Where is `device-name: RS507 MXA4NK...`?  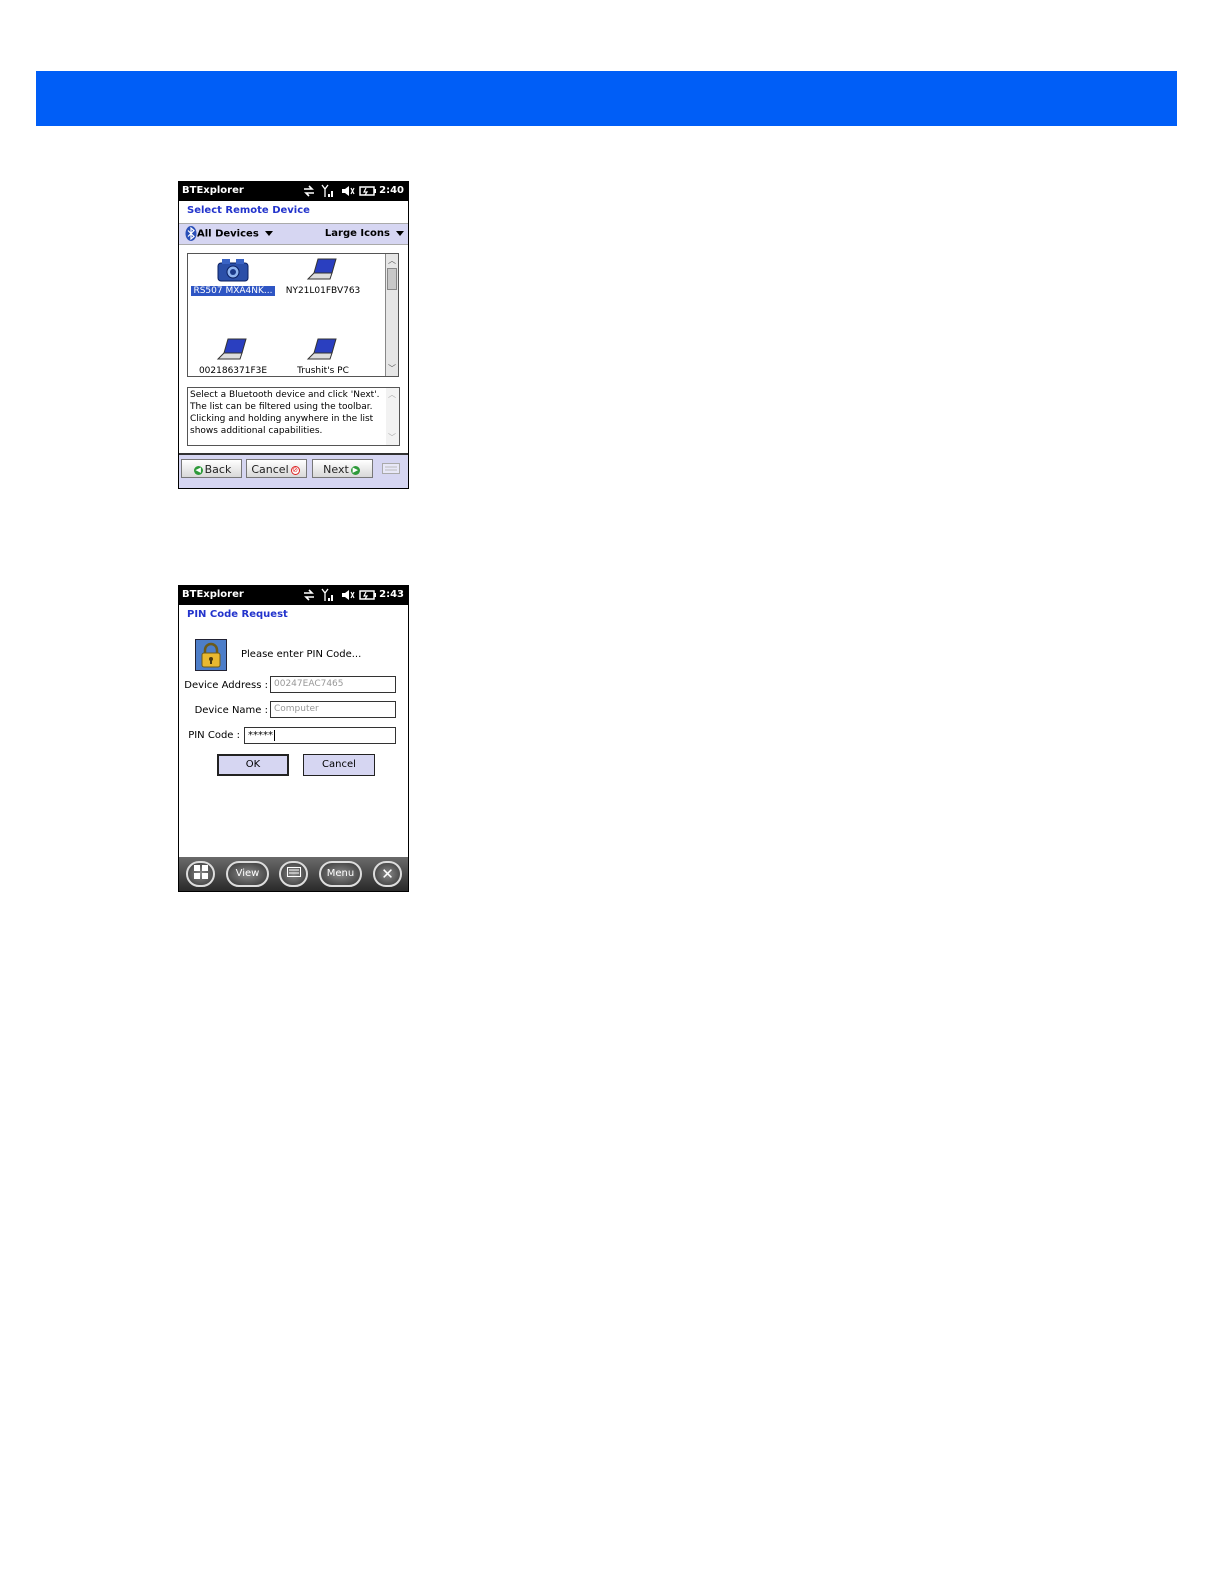
device-name: RS507 MXA4NK... is located at coordinates (233, 291).